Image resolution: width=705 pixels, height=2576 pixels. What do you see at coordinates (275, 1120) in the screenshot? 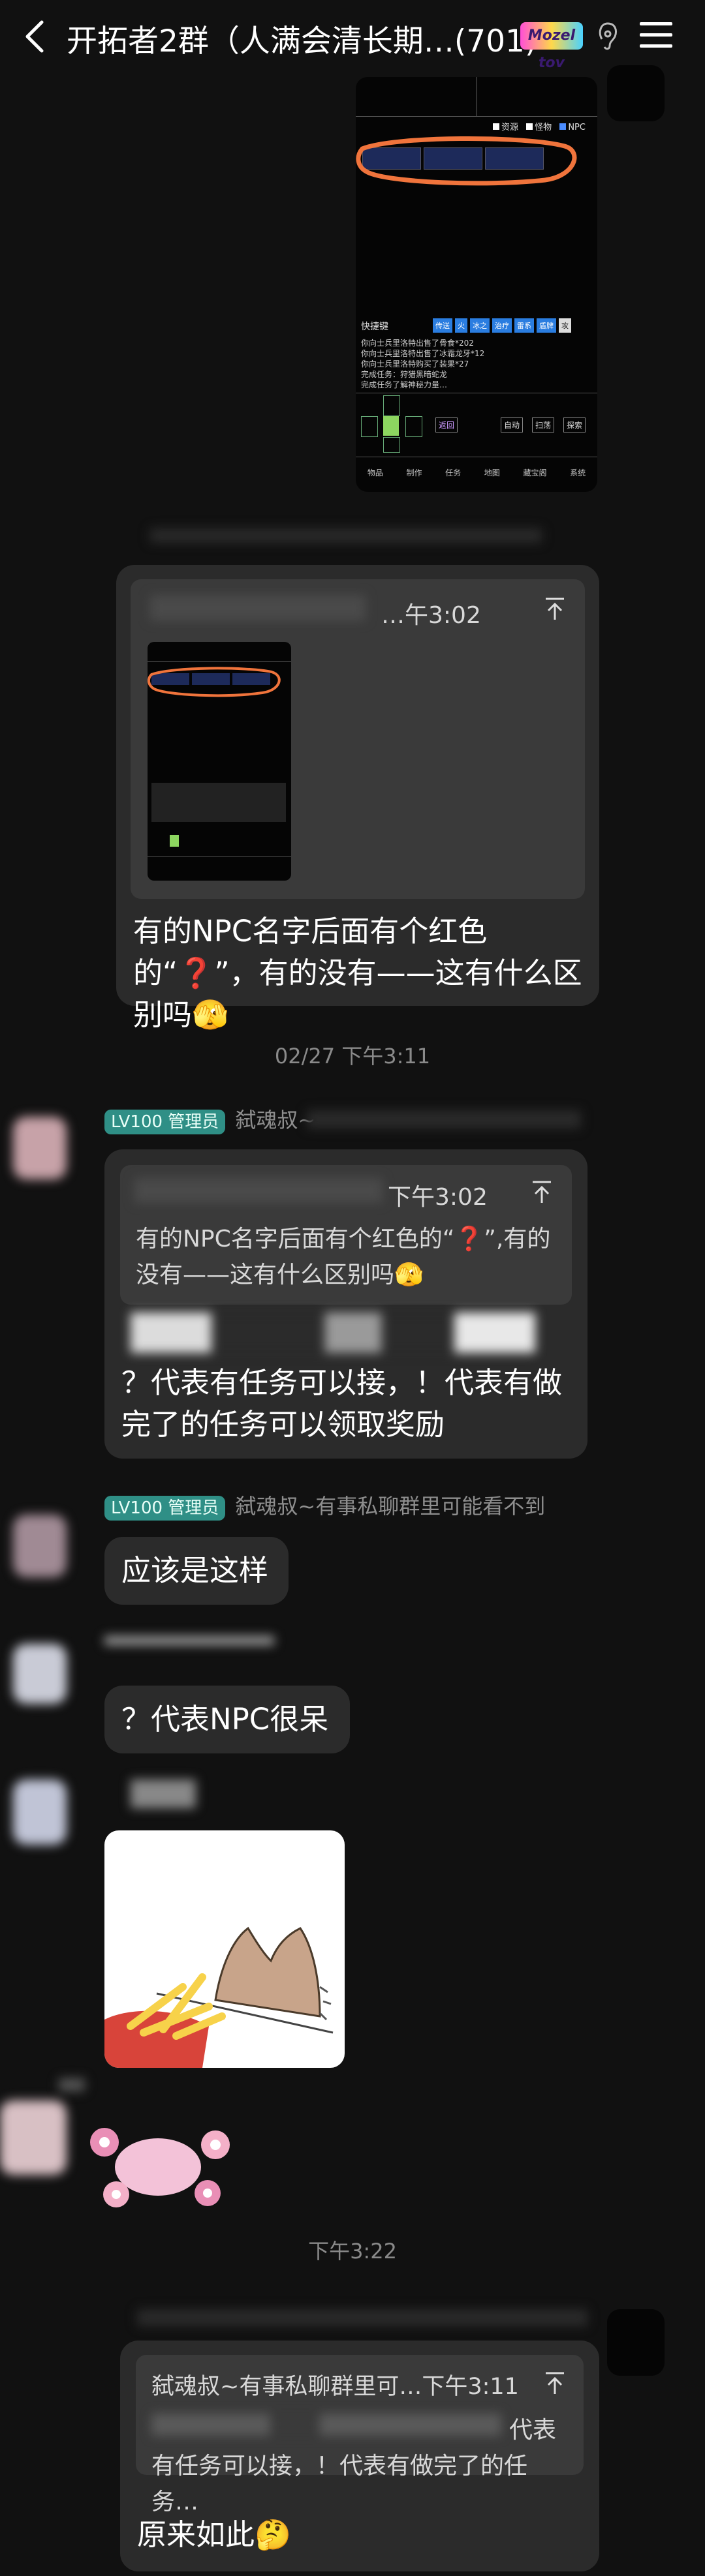
I see `sender-name: 弑魂叔~` at bounding box center [275, 1120].